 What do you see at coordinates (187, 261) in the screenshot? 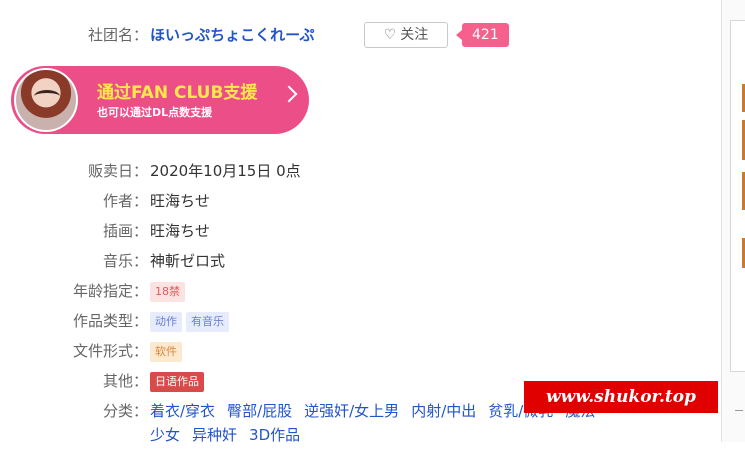
I see `music-link: 神斬ゼロ式` at bounding box center [187, 261].